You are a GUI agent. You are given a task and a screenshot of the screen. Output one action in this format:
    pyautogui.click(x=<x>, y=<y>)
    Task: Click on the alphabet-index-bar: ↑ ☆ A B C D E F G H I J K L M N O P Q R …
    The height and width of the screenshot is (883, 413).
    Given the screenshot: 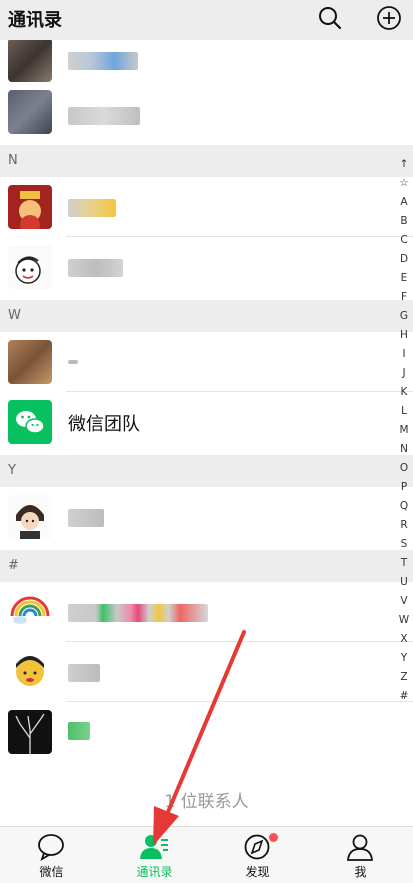 What is the action you would take?
    pyautogui.click(x=404, y=430)
    